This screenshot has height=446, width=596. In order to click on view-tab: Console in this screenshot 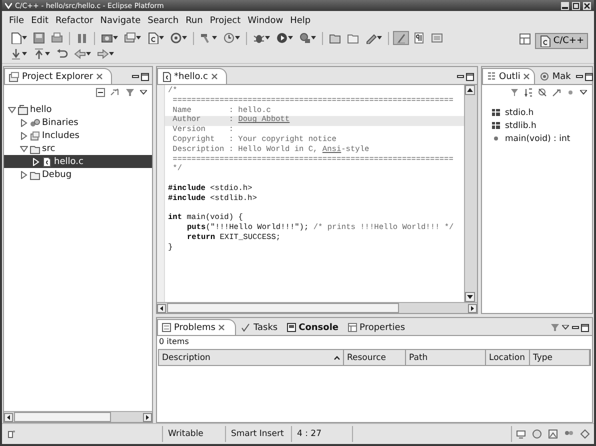, I will do `click(312, 327)`.